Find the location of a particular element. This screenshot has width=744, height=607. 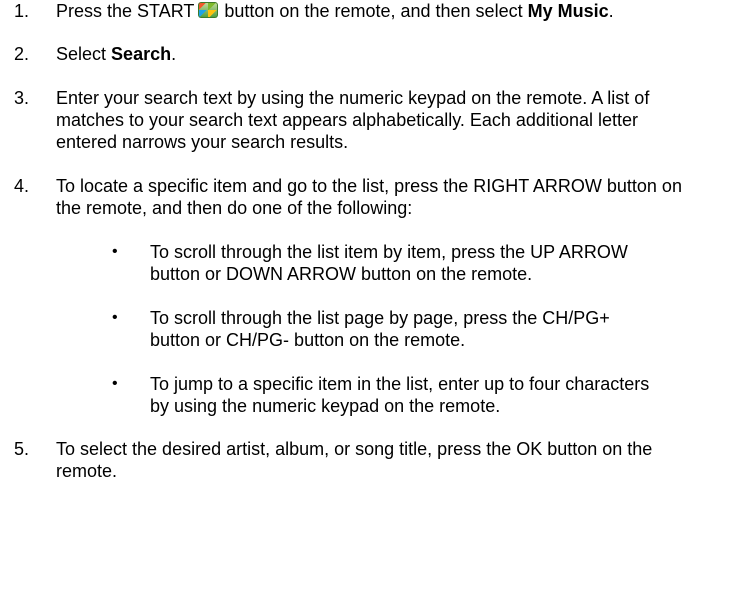

step-number: 4. is located at coordinates (22, 186).